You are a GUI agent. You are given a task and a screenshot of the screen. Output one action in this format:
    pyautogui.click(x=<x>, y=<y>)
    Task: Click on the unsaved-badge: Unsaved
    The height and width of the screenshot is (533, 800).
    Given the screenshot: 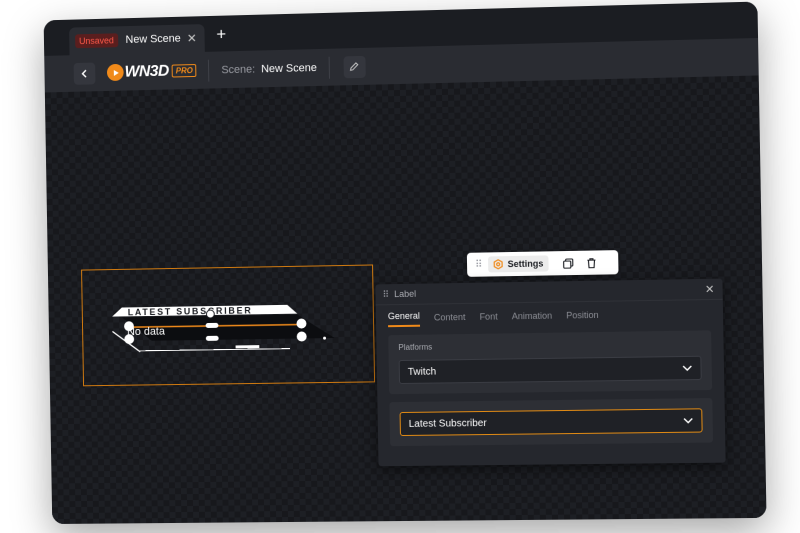 What is the action you would take?
    pyautogui.click(x=96, y=41)
    